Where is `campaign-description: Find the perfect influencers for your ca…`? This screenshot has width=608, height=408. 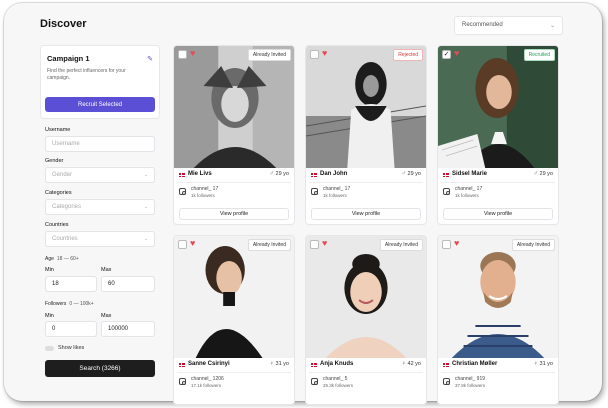 campaign-description: Find the perfect influencers for your ca… is located at coordinates (86, 74).